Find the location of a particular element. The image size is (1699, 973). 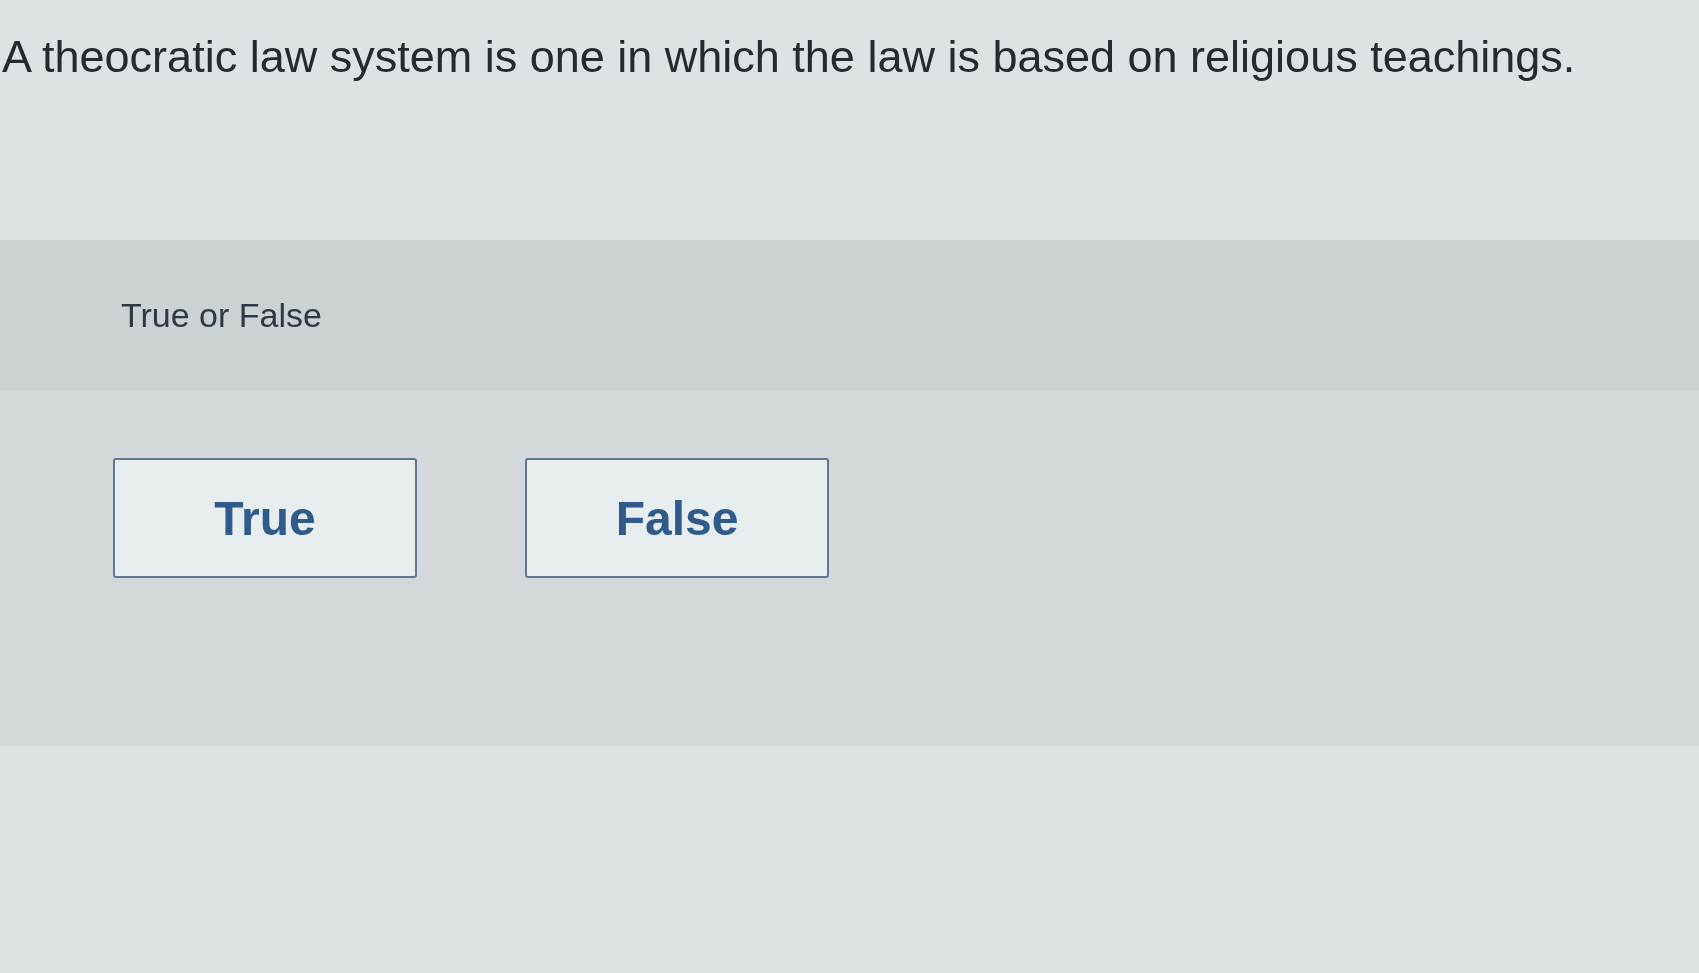

answer-option-button: True is located at coordinates (265, 518).